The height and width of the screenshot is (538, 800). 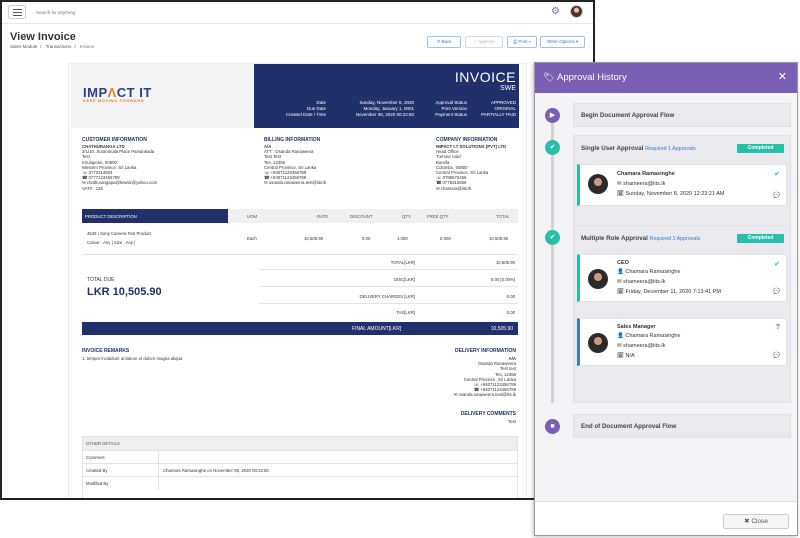 What do you see at coordinates (43, 37) in the screenshot?
I see `page-title: View Invoice` at bounding box center [43, 37].